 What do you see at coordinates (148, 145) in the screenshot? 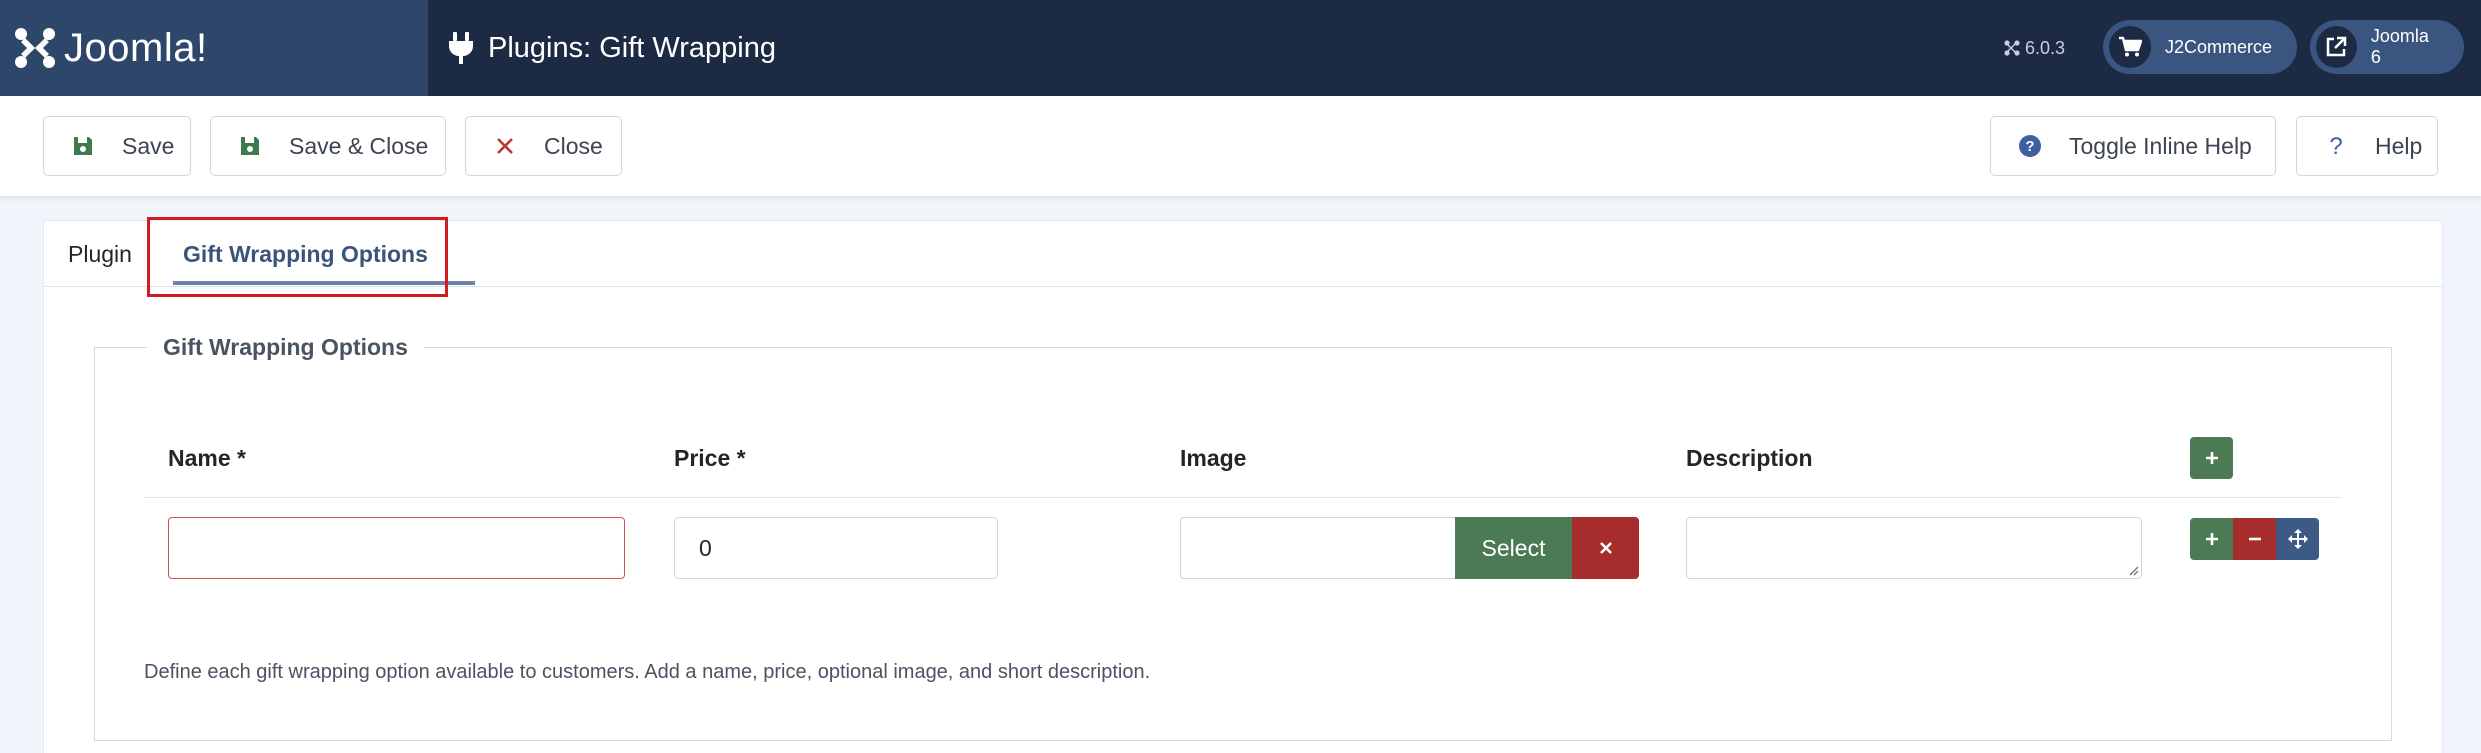
I see `save-label: Save` at bounding box center [148, 145].